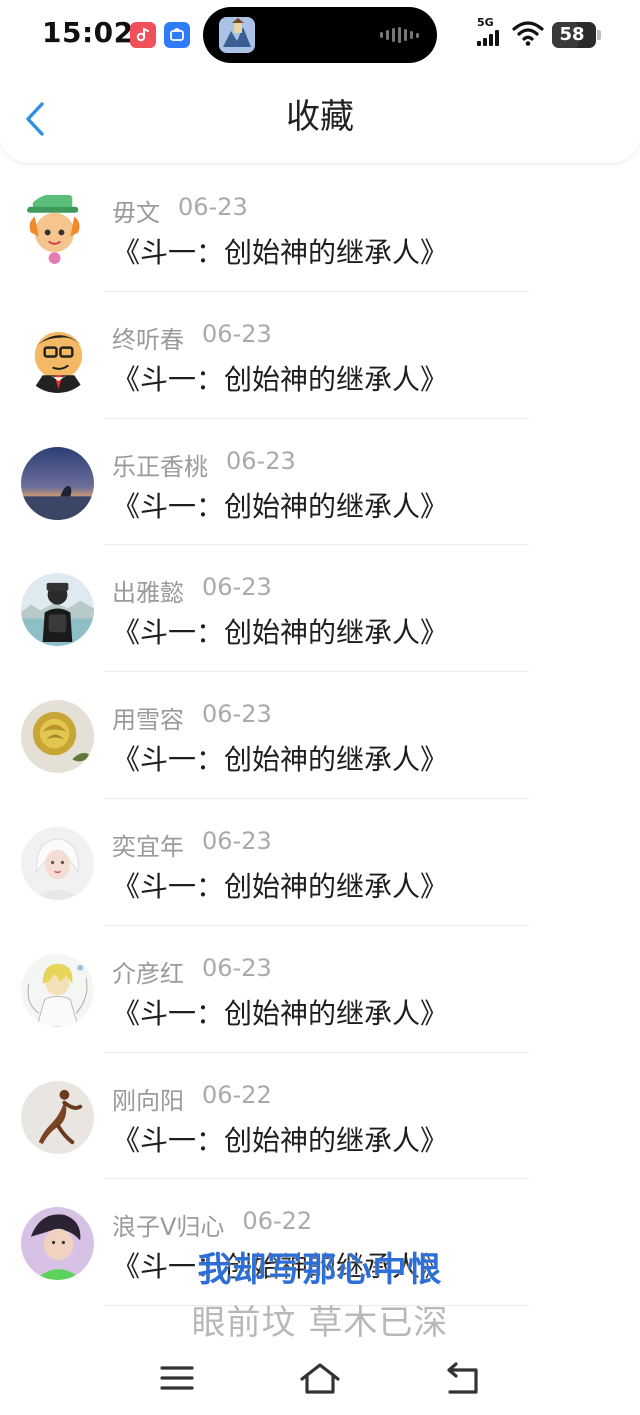  I want to click on favorite-row: 刚向阳 06-22 《斗一：创始神的继承人》, so click(320, 1116).